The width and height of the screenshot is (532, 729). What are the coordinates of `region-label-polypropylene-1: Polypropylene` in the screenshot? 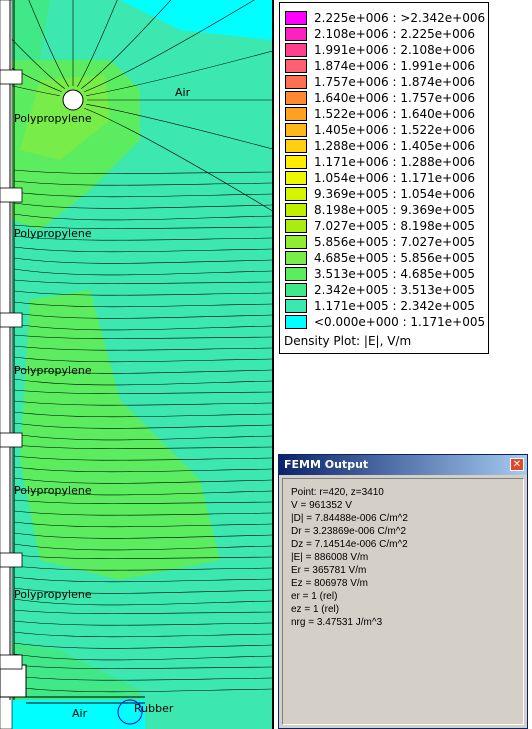 It's located at (53, 118).